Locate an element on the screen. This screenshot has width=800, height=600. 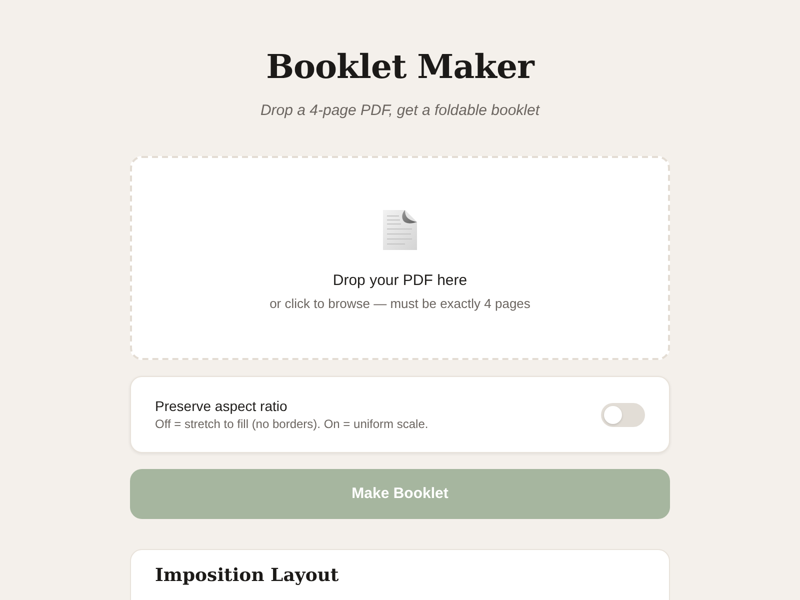
aspect-ratio-toggle is located at coordinates (623, 414).